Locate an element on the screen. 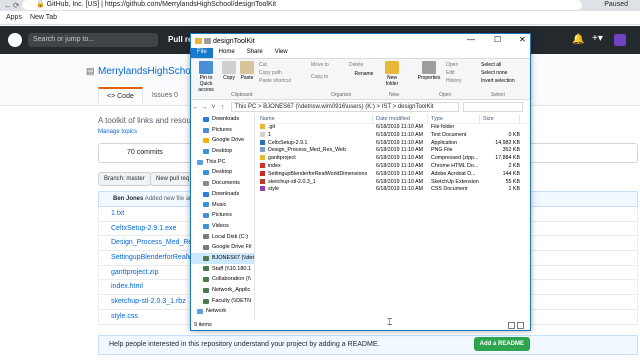 This screenshot has width=640, height=360. tab-issues: Issues 0 is located at coordinates (165, 95).